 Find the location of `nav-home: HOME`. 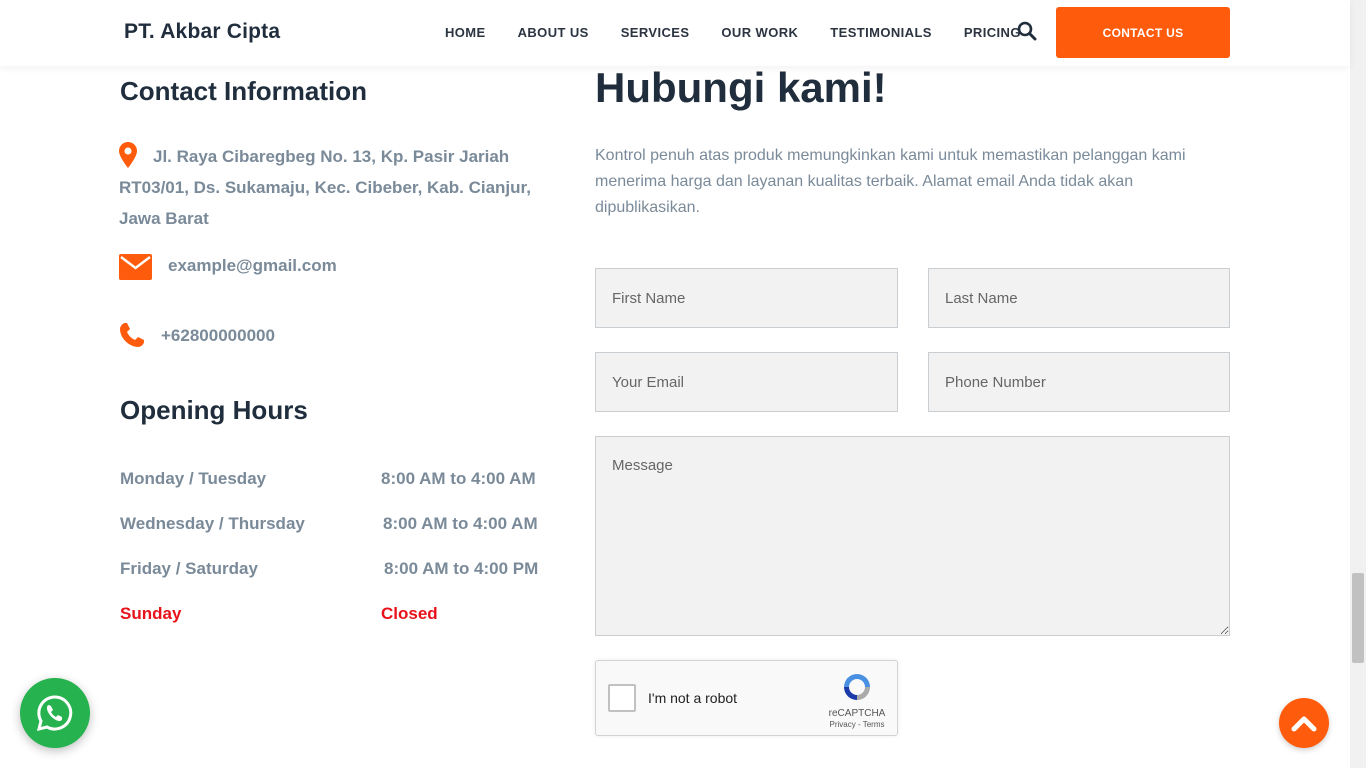

nav-home: HOME is located at coordinates (465, 32).